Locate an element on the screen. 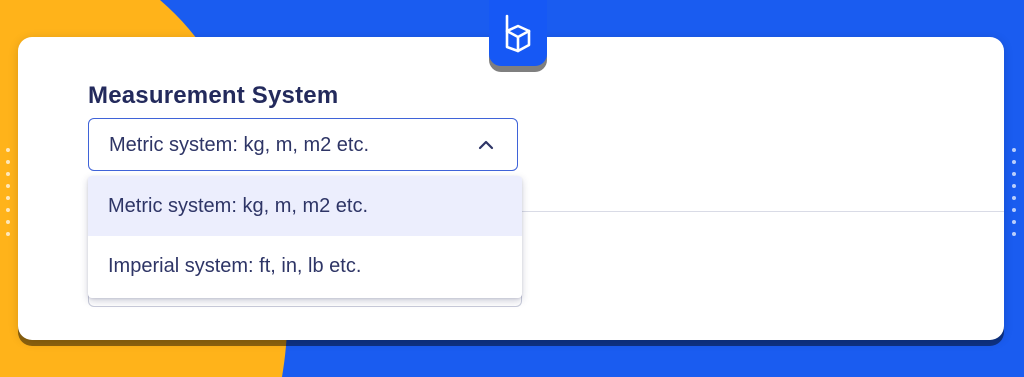 This screenshot has width=1024, height=377. measurement-system-label: Measurement System is located at coordinates (213, 95).